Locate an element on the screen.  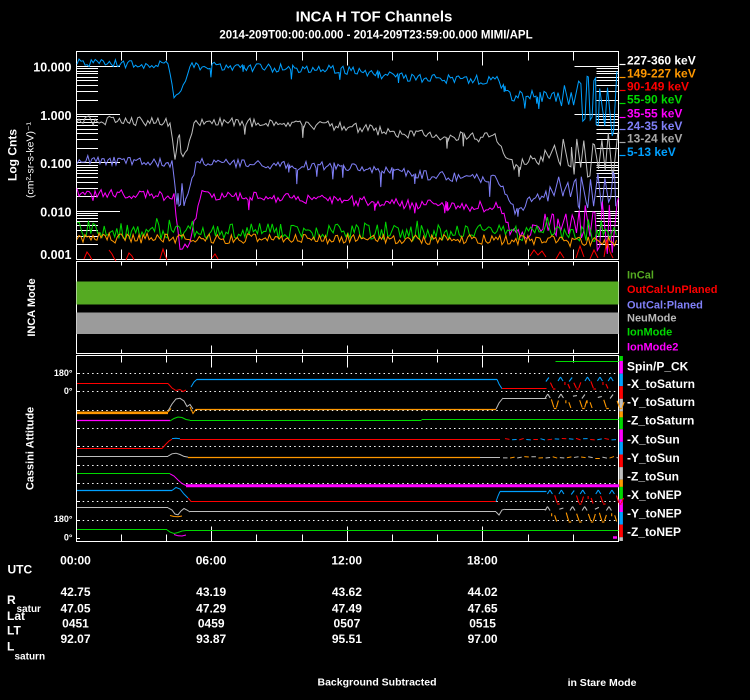
svg-text: 0451 is located at coordinates (75, 624).